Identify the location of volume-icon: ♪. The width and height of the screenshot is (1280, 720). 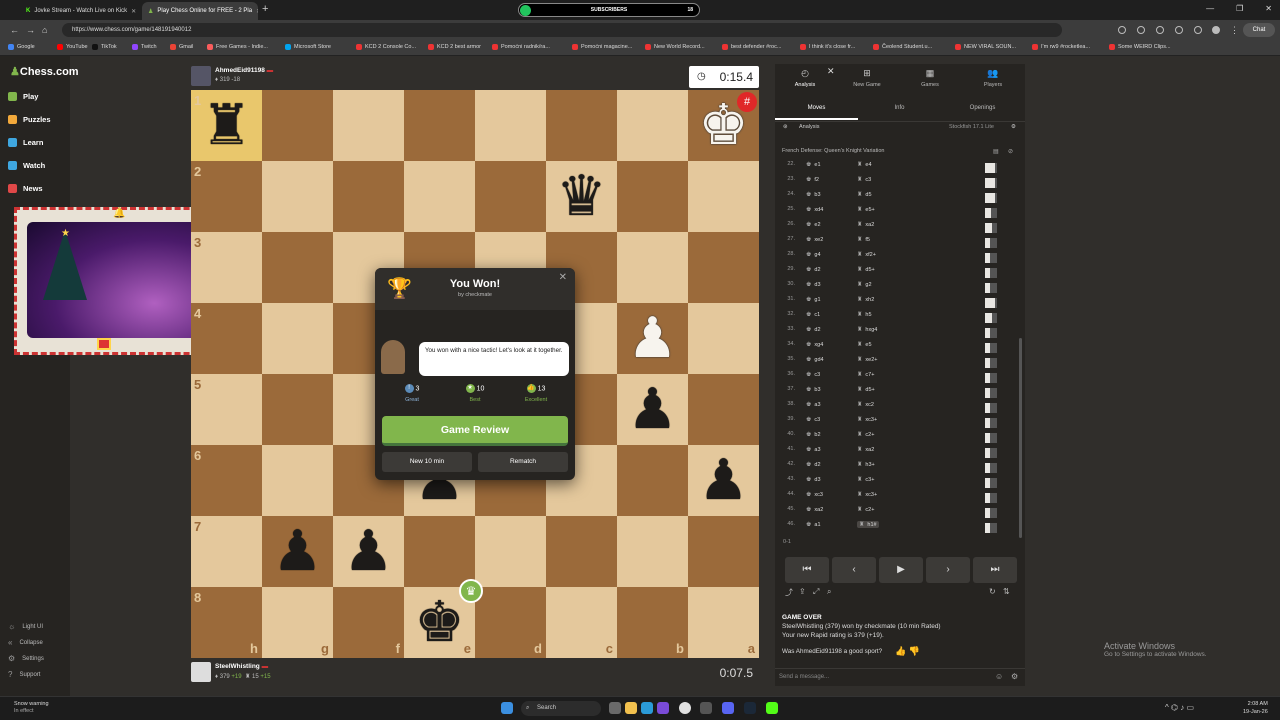
(1182, 707).